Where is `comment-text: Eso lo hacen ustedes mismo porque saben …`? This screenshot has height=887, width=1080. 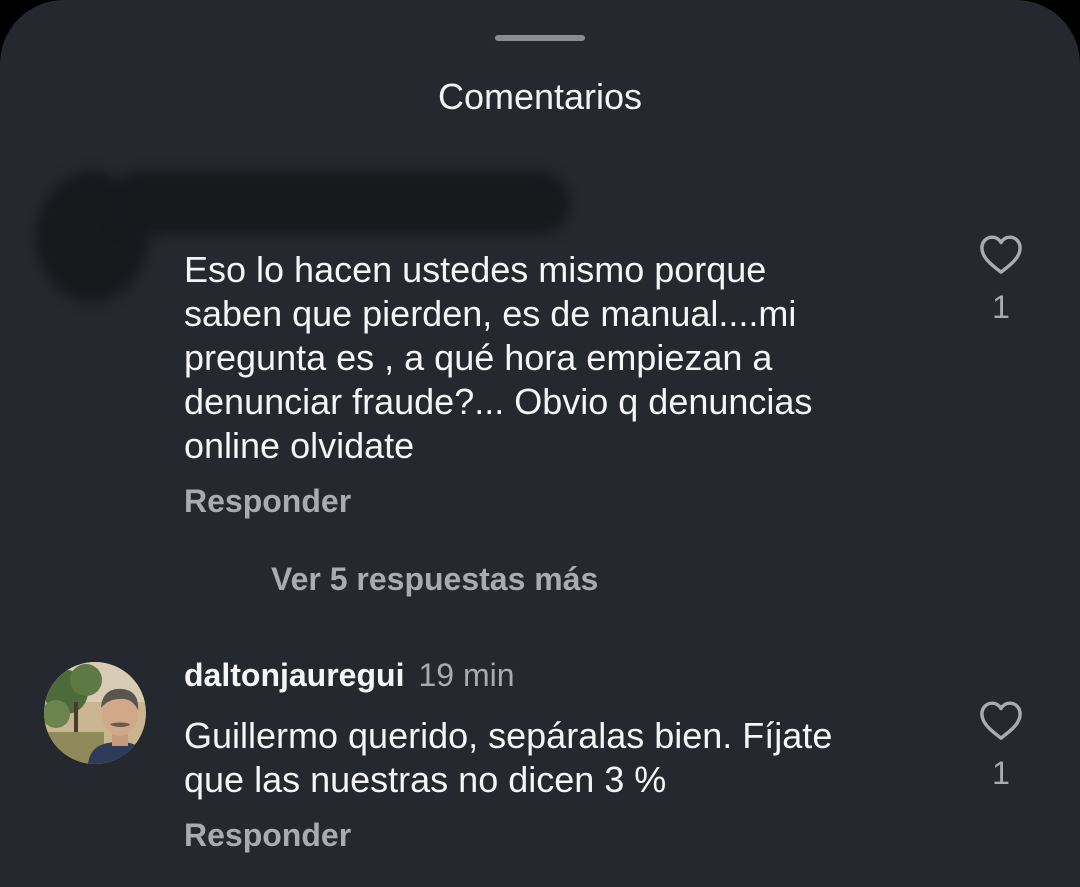
comment-text: Eso lo hacen ustedes mismo porque saben … is located at coordinates (498, 357).